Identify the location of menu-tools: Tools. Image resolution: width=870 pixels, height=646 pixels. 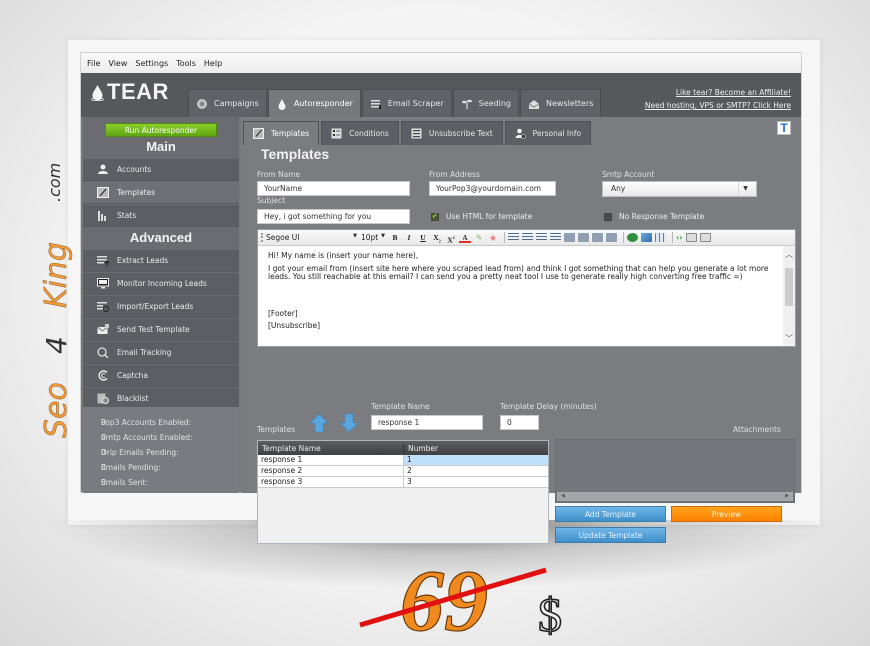
(186, 63).